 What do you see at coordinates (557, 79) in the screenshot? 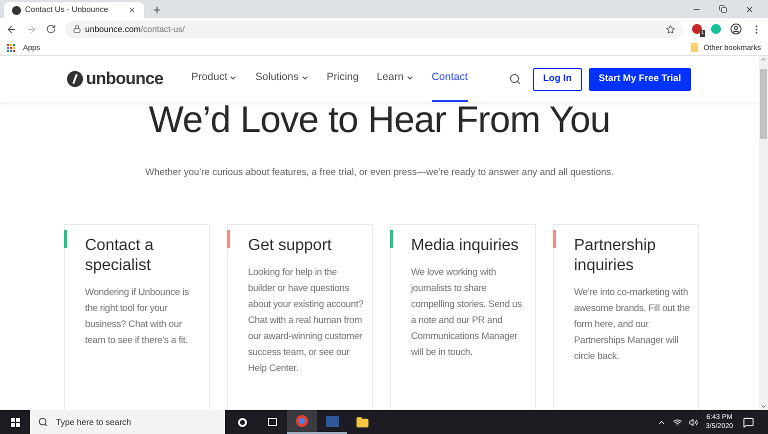
I see `login-button: Log In` at bounding box center [557, 79].